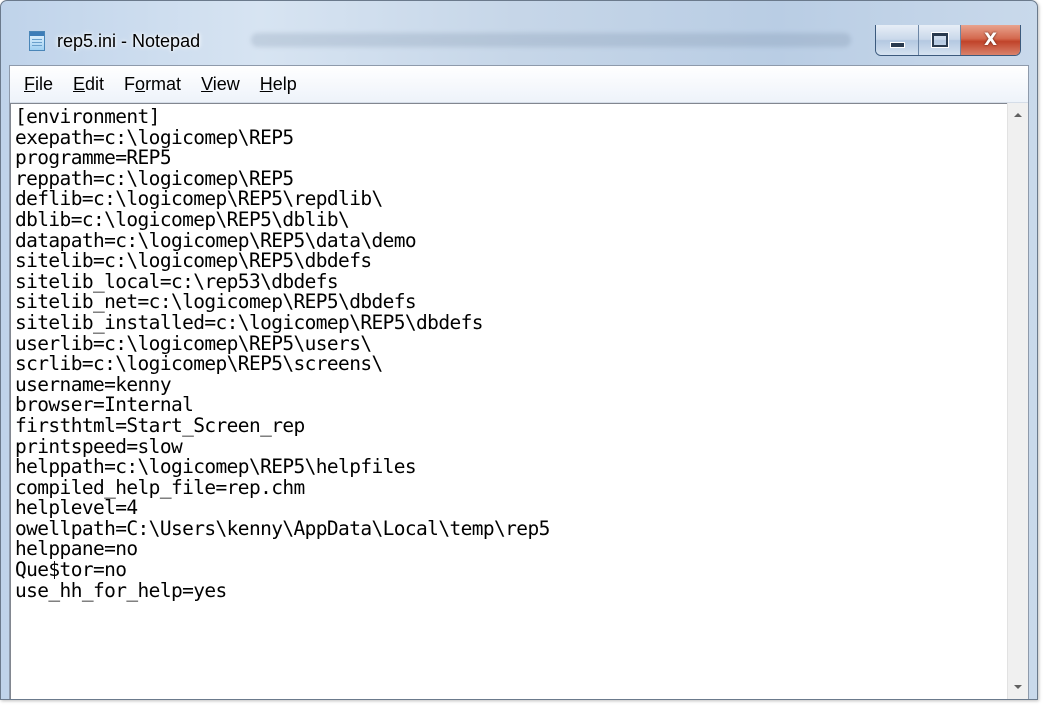  I want to click on close-button: X, so click(990, 40).